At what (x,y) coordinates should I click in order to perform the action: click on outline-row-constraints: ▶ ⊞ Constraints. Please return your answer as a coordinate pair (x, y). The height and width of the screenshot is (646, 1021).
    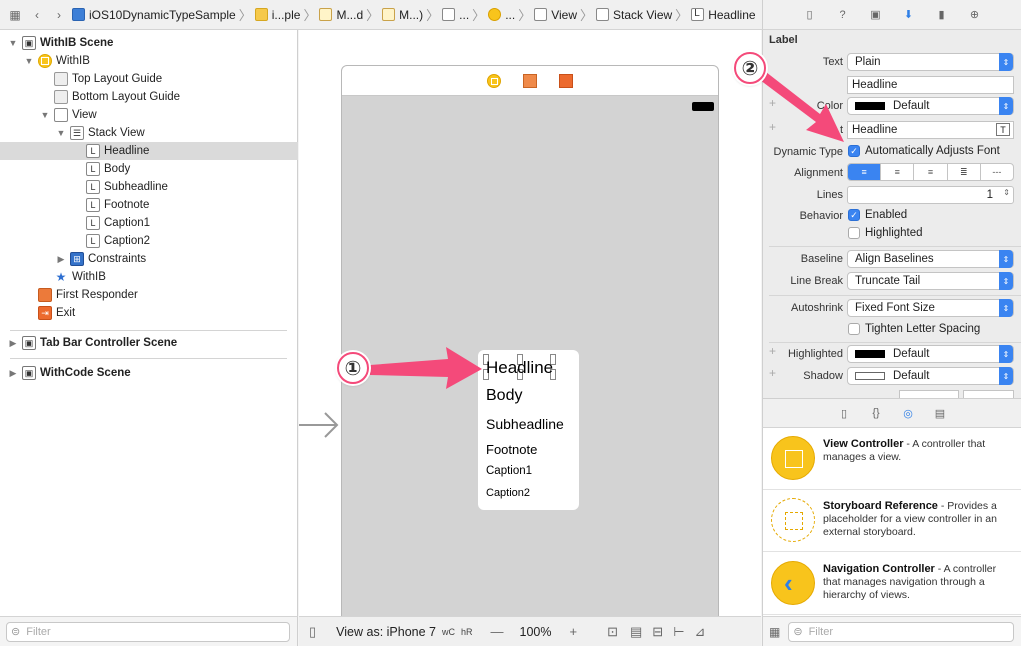
    Looking at the image, I should click on (101, 259).